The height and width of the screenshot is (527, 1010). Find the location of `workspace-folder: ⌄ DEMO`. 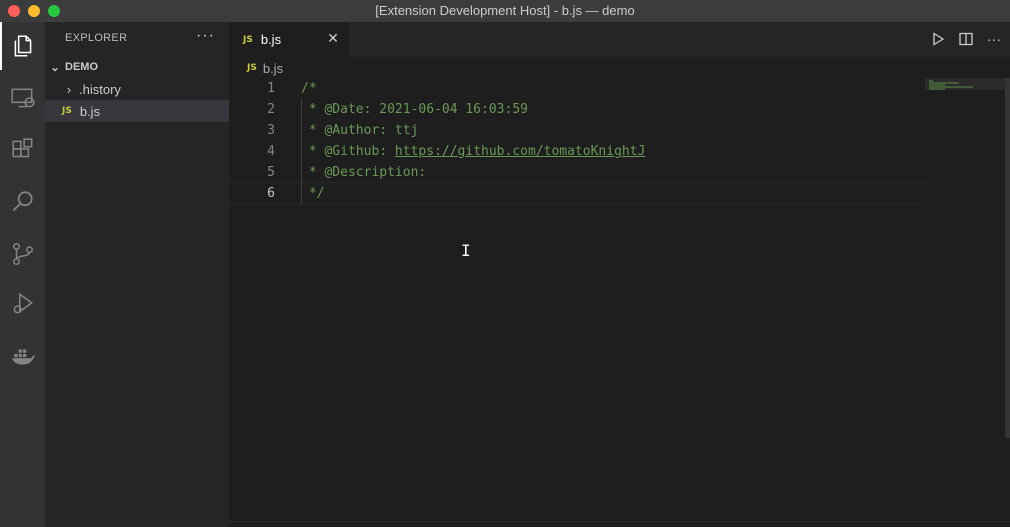

workspace-folder: ⌄ DEMO is located at coordinates (137, 67).